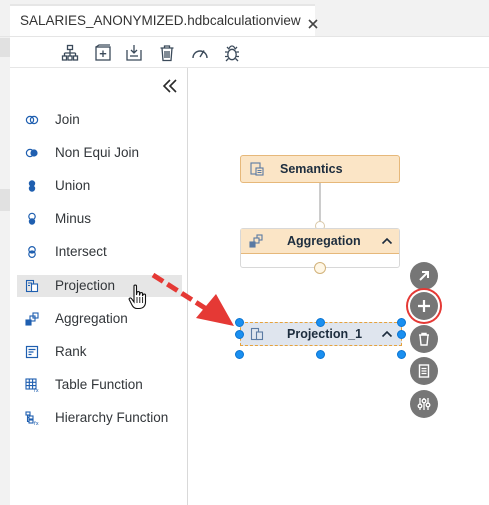 The width and height of the screenshot is (489, 505). I want to click on semantics-node: Semantics, so click(320, 169).